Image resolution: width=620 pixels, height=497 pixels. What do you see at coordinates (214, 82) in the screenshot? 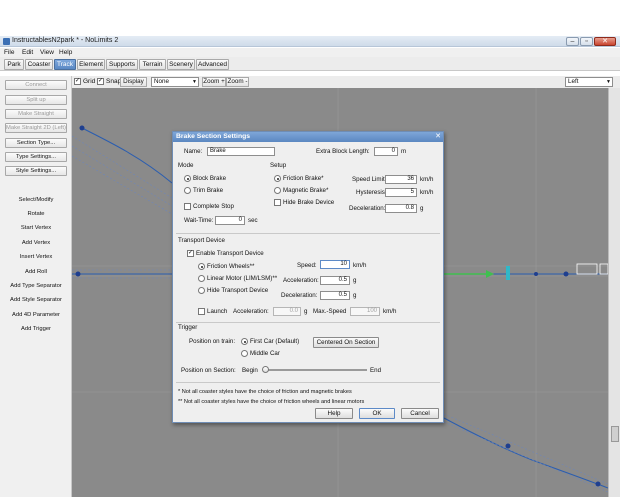
I see `zoom-in-button: Zoom +` at bounding box center [214, 82].